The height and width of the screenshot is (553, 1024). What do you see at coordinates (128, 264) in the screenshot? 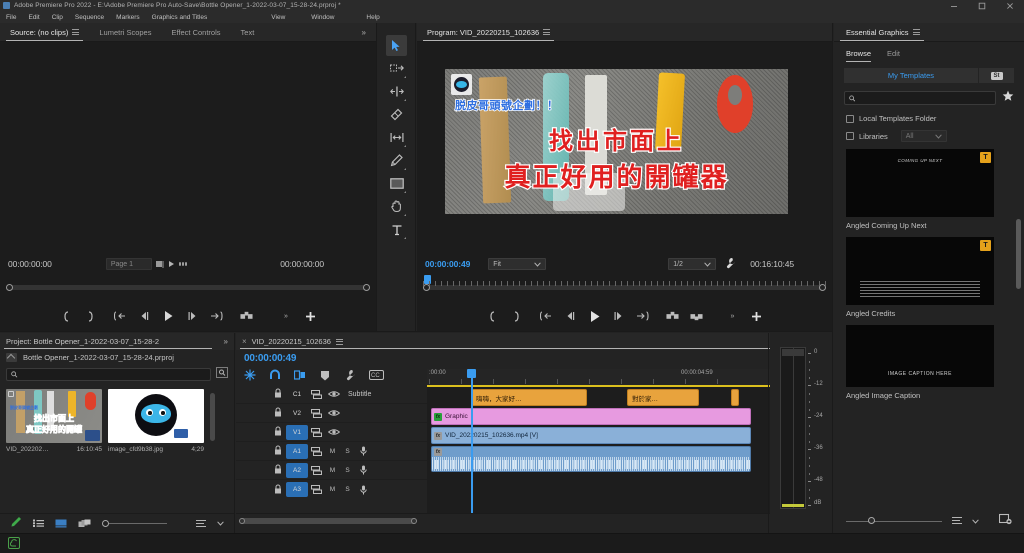
I see `source-page-select: Page 1` at bounding box center [128, 264].